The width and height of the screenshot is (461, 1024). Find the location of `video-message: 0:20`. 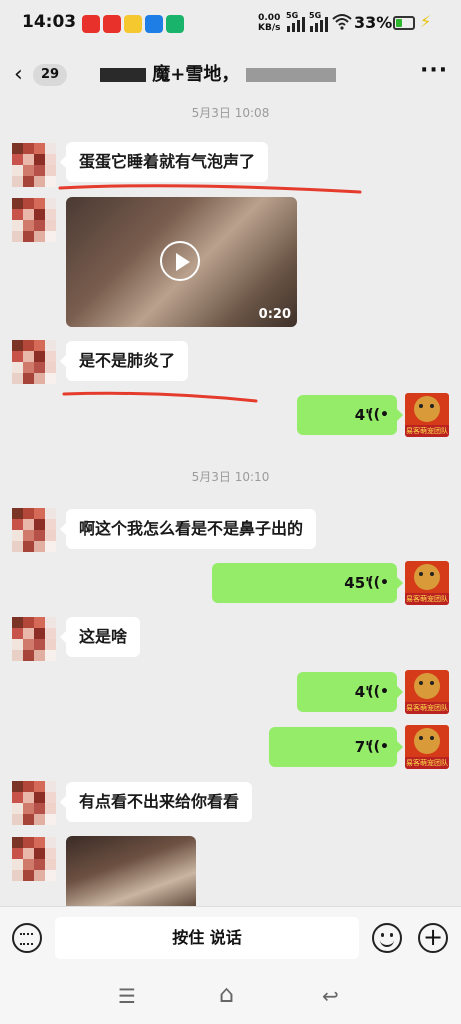

video-message: 0:20 is located at coordinates (181, 262).